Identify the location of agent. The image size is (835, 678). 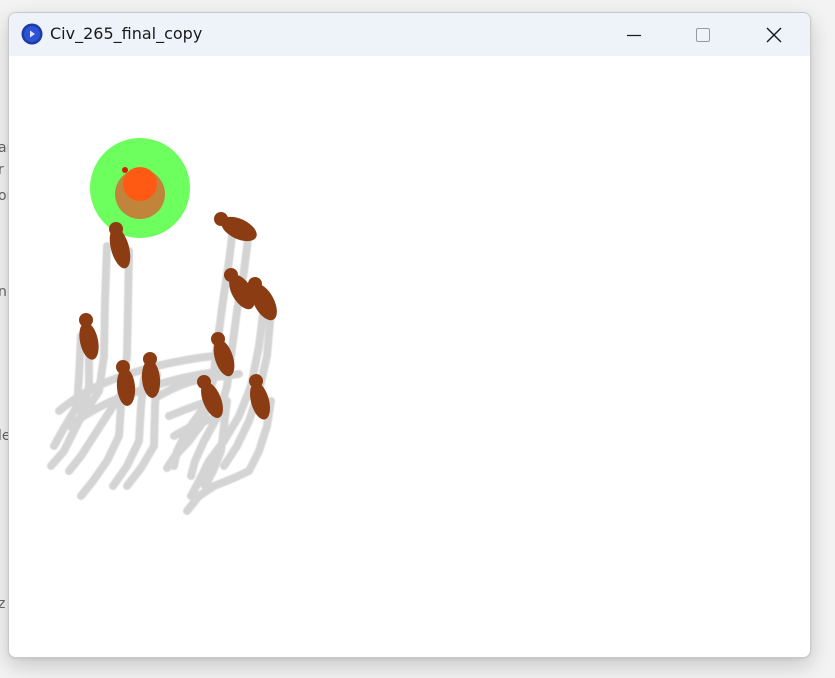
(235, 227).